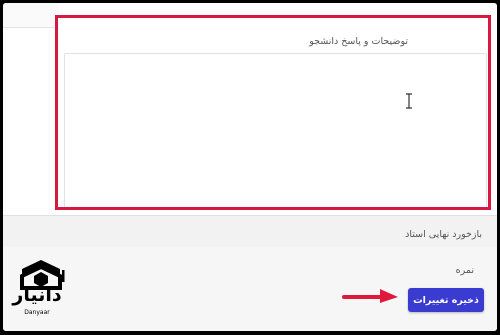 This screenshot has width=500, height=335. What do you see at coordinates (31, 15) in the screenshot?
I see `top-panel-edge` at bounding box center [31, 15].